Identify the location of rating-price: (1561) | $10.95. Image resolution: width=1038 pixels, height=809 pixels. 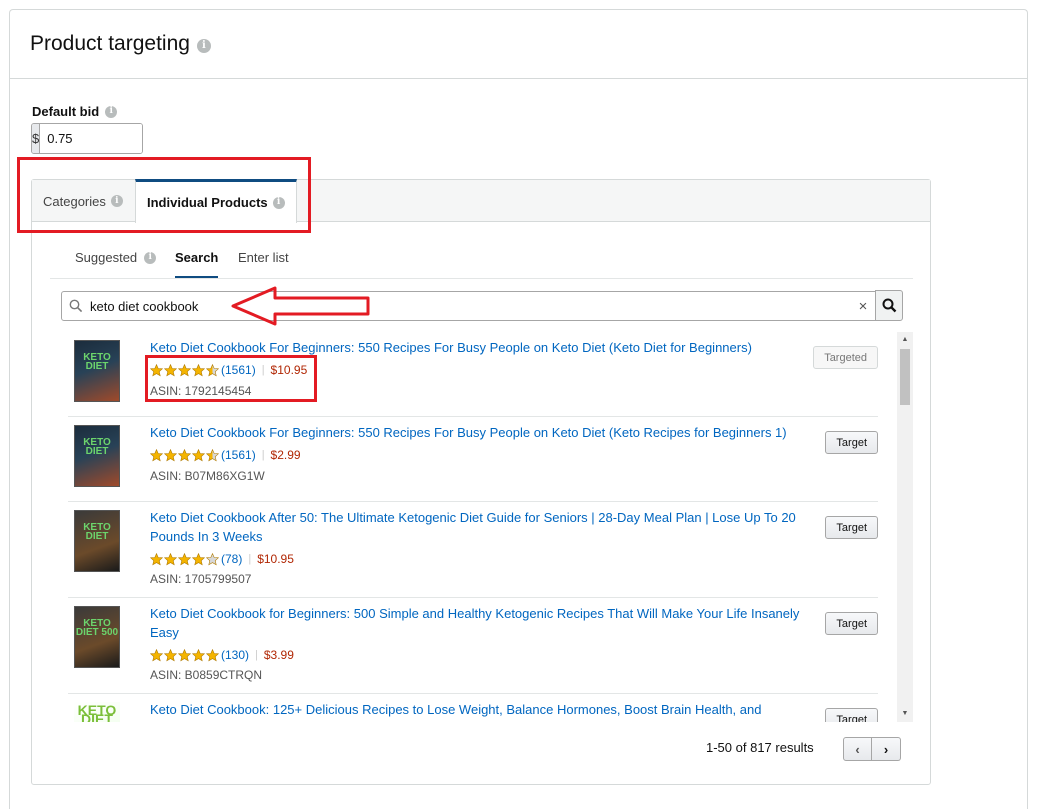
(228, 370).